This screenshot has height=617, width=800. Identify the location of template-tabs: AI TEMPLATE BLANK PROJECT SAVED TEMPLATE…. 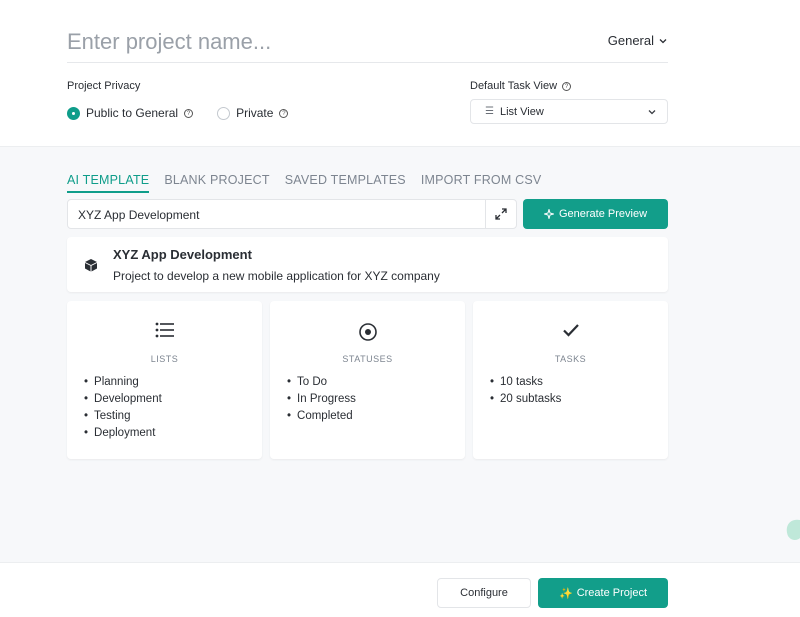
(304, 183).